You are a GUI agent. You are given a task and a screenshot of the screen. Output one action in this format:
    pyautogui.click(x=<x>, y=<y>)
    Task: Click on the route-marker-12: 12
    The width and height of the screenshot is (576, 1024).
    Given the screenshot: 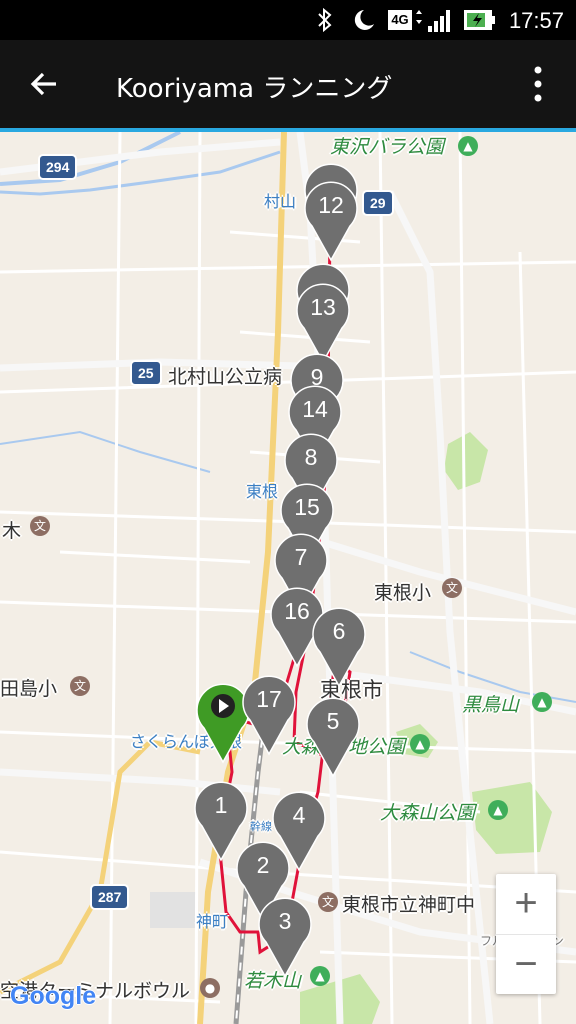 What is the action you would take?
    pyautogui.click(x=331, y=220)
    